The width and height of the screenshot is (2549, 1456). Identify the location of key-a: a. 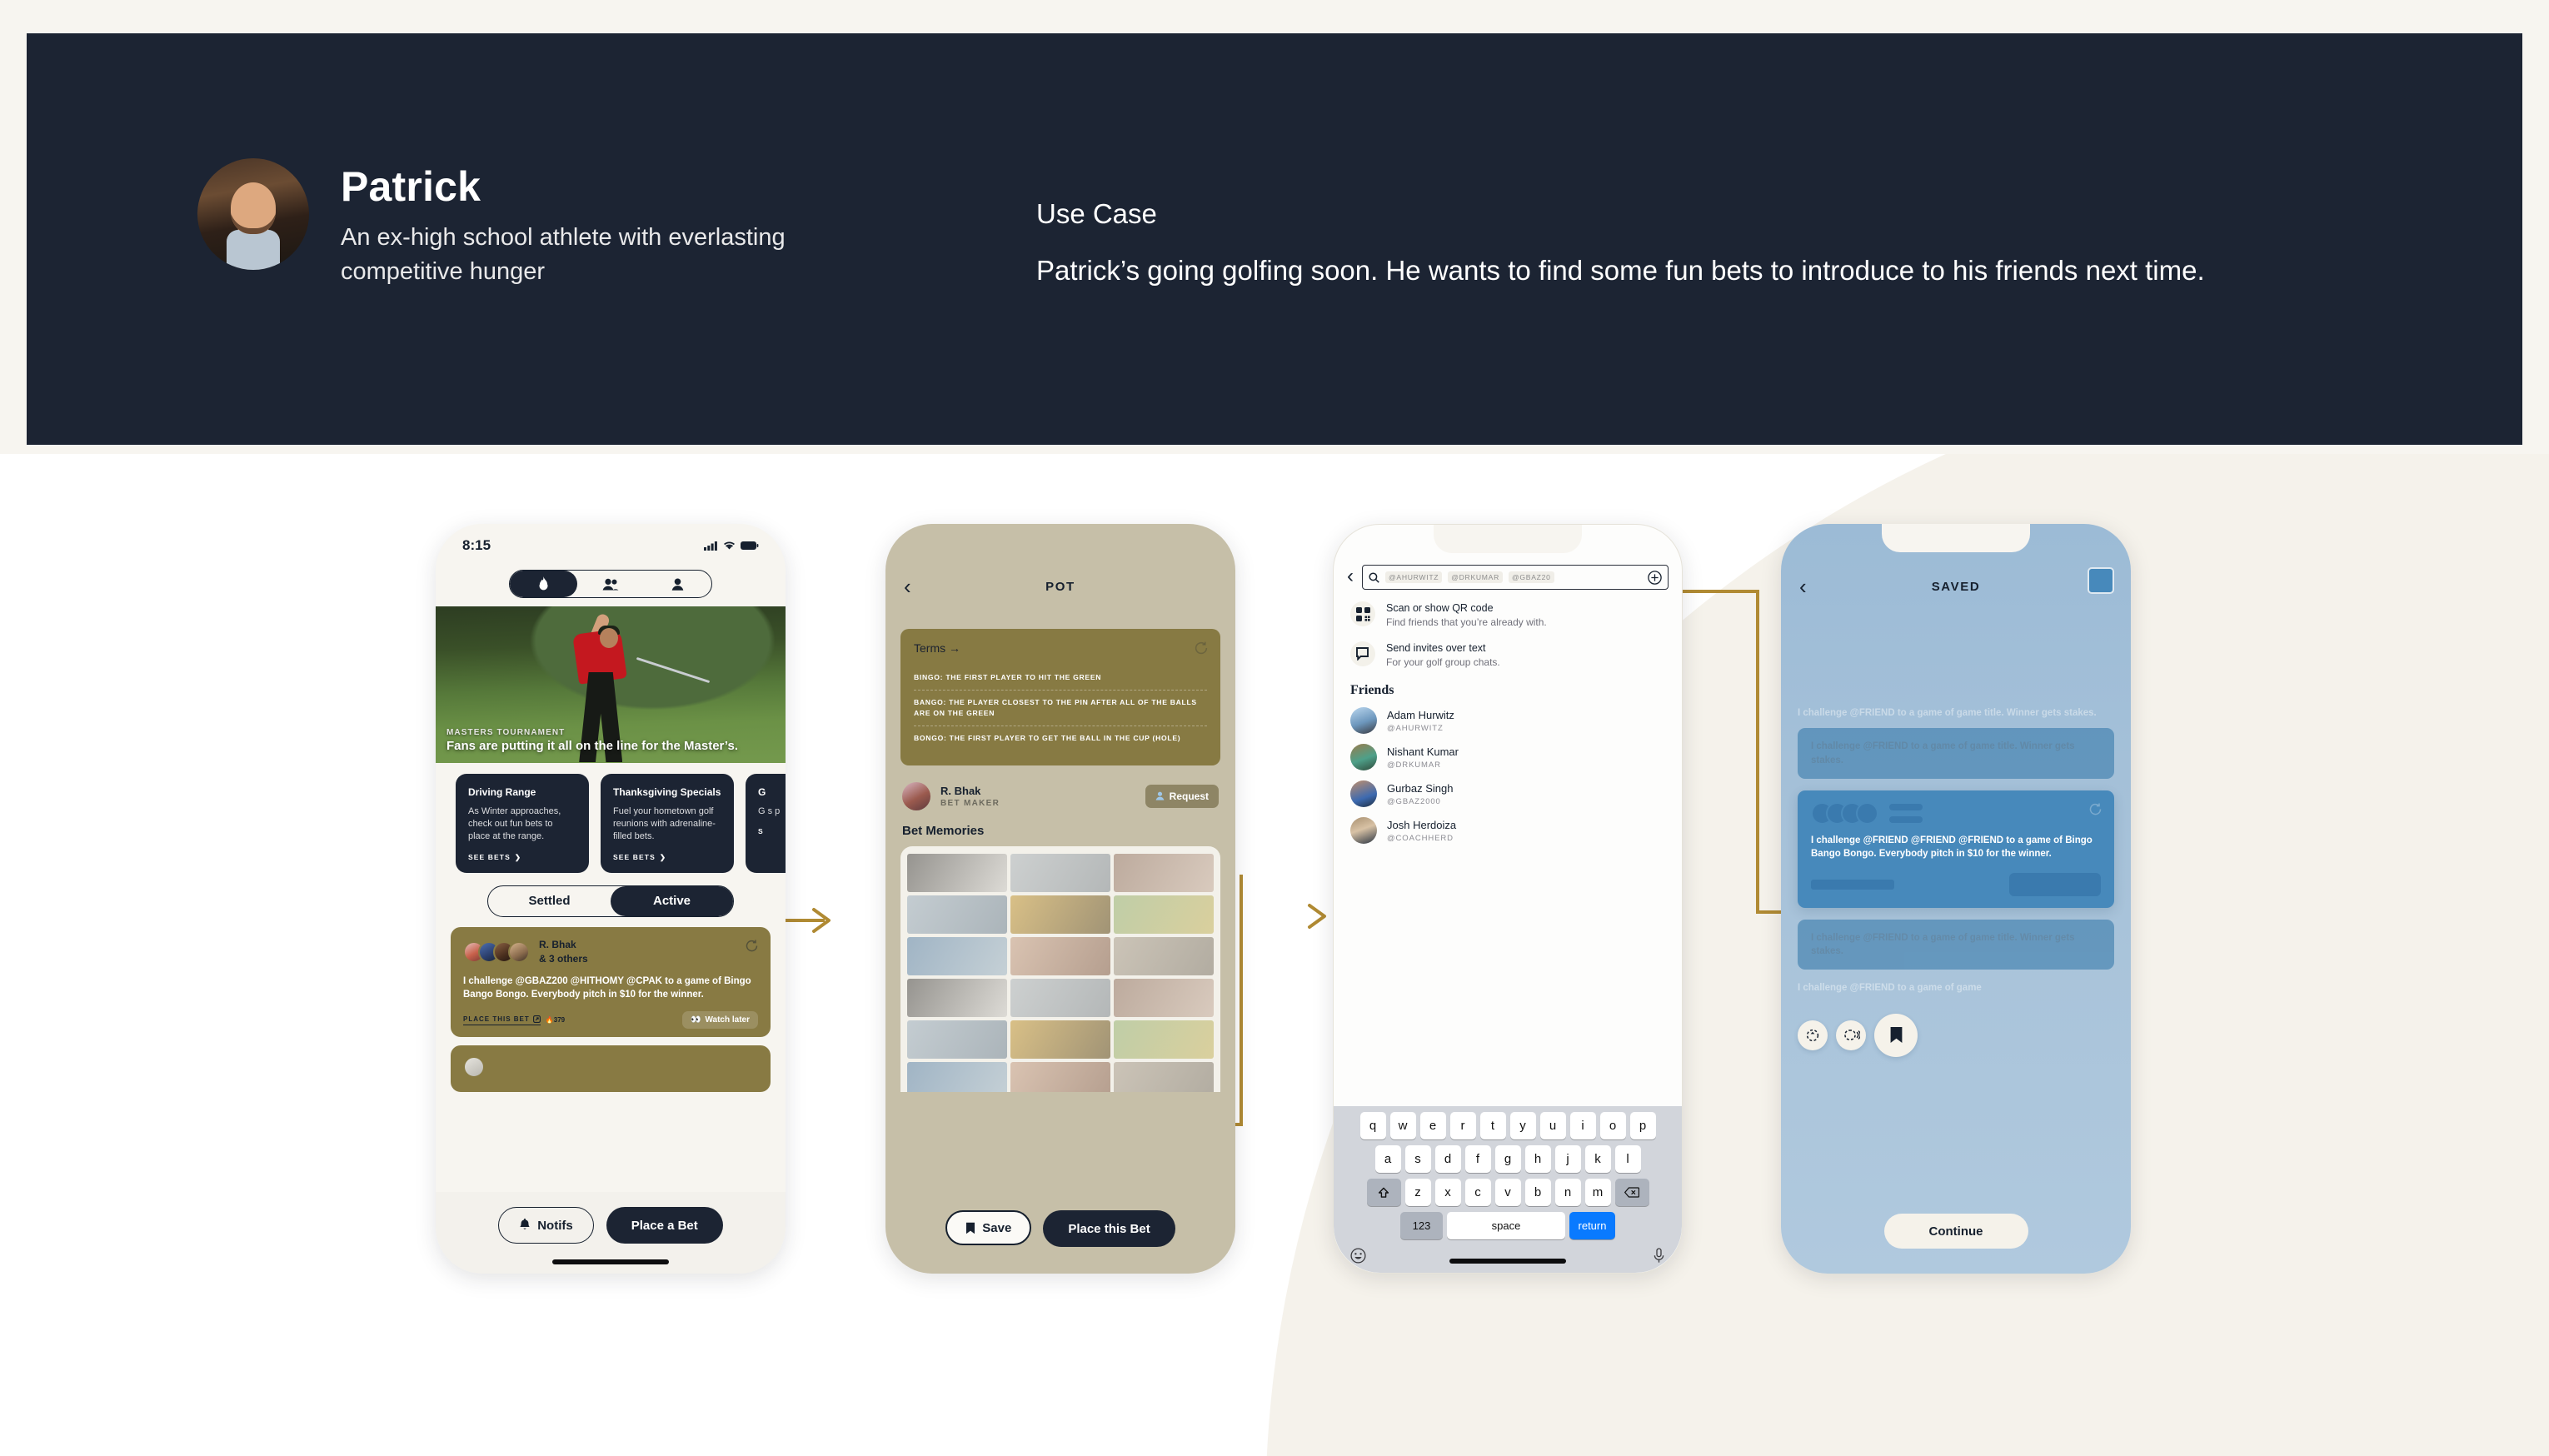
(1387, 1159).